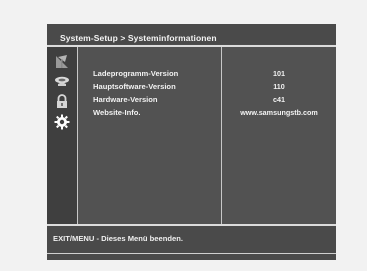 Image resolution: width=367 pixels, height=271 pixels. Describe the element at coordinates (279, 86) in the screenshot. I see `main-software-version-value: 110` at that location.